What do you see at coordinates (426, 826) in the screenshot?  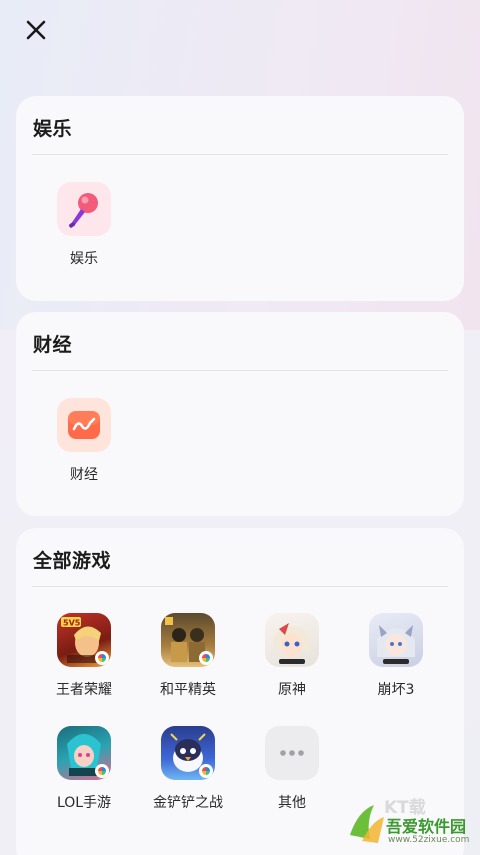 I see `watermark-title: 吾爱软件园` at bounding box center [426, 826].